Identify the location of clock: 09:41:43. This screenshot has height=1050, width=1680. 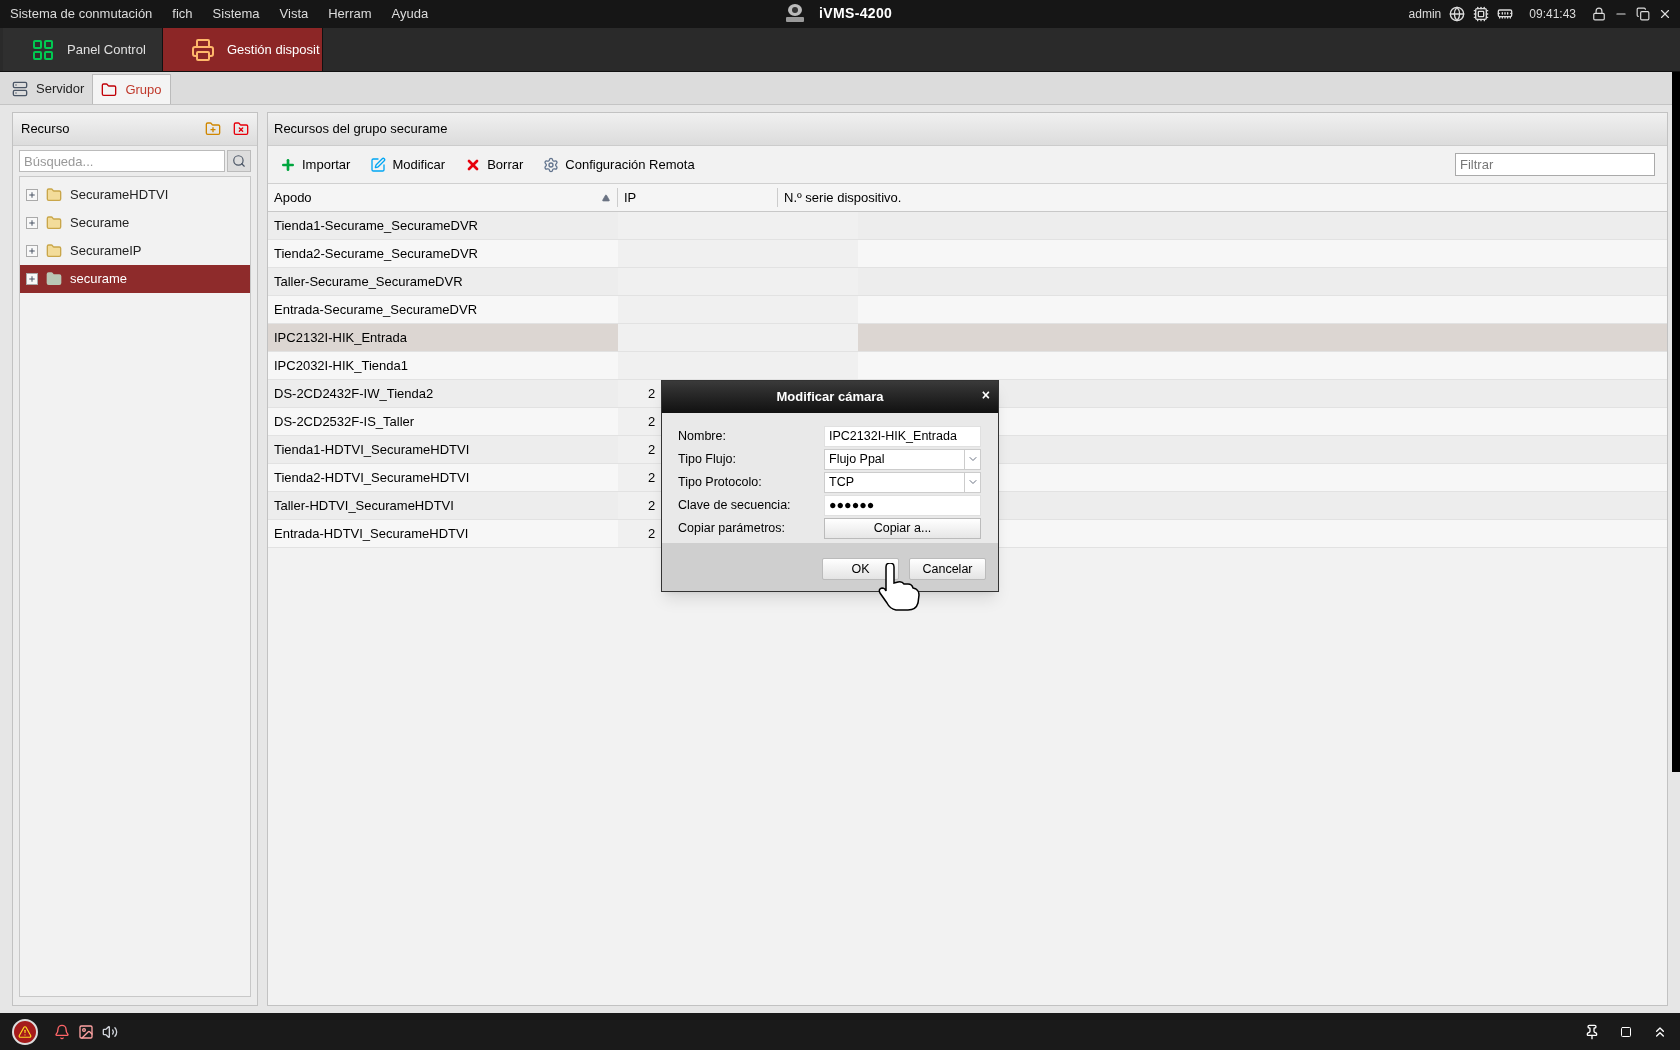
(1552, 14).